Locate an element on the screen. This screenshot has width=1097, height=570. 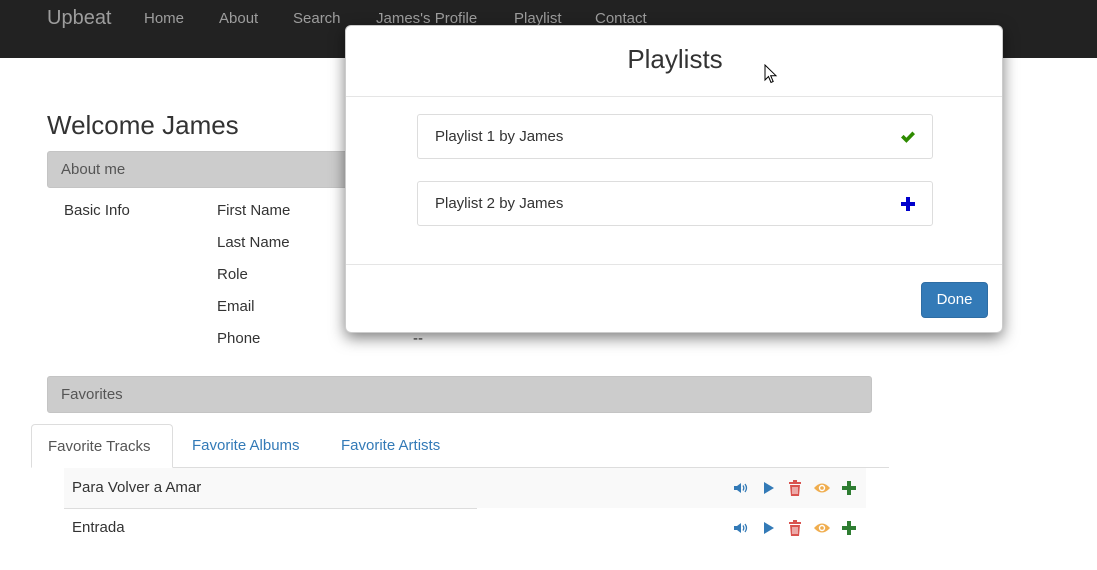
table-row: Entrada is located at coordinates (465, 528).